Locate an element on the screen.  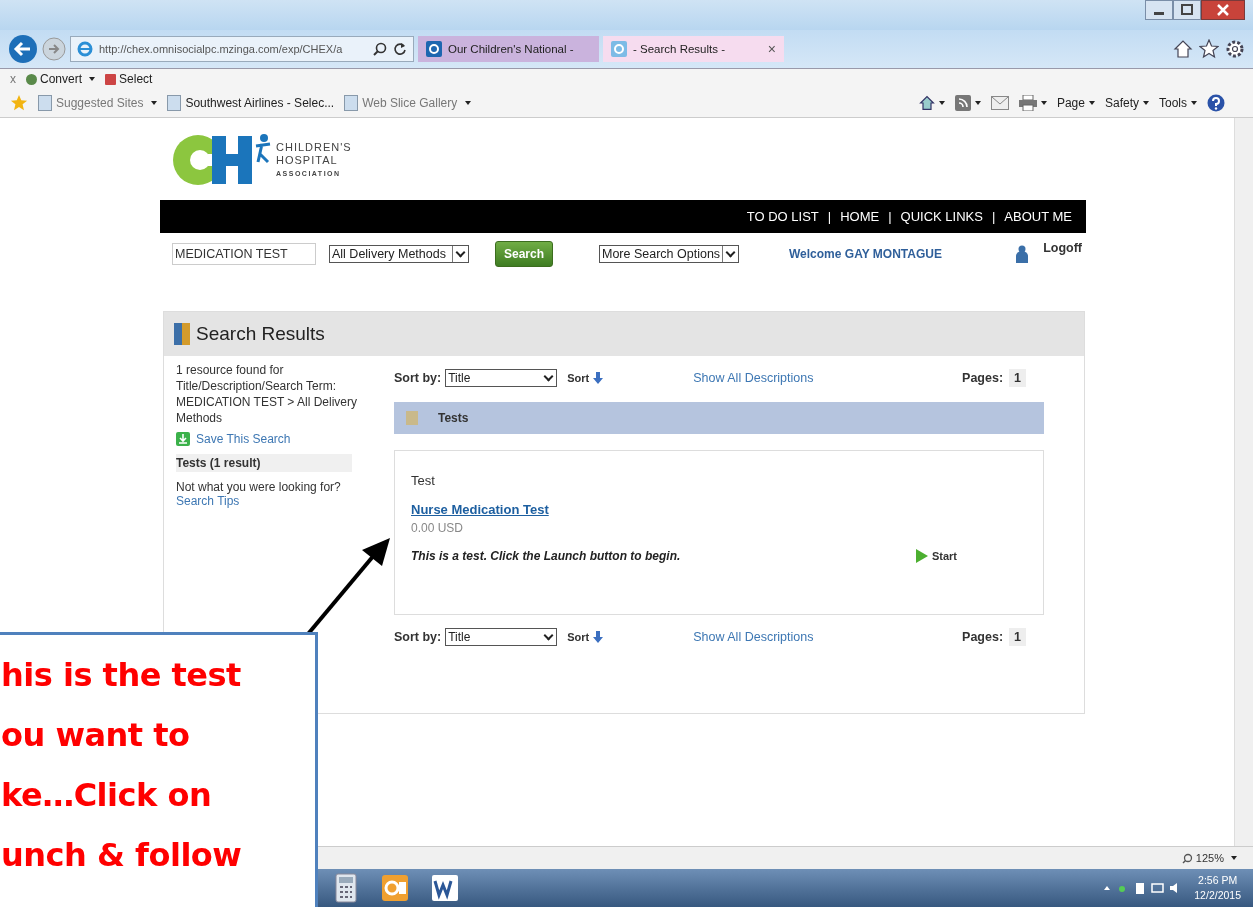
close-button is located at coordinates (1223, 10).